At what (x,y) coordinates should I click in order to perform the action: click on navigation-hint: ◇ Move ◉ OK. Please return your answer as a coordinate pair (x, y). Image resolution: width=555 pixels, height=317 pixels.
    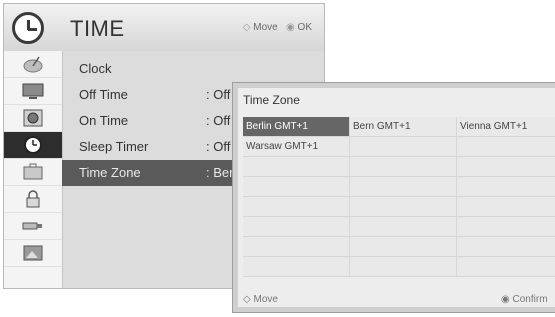
    Looking at the image, I should click on (277, 27).